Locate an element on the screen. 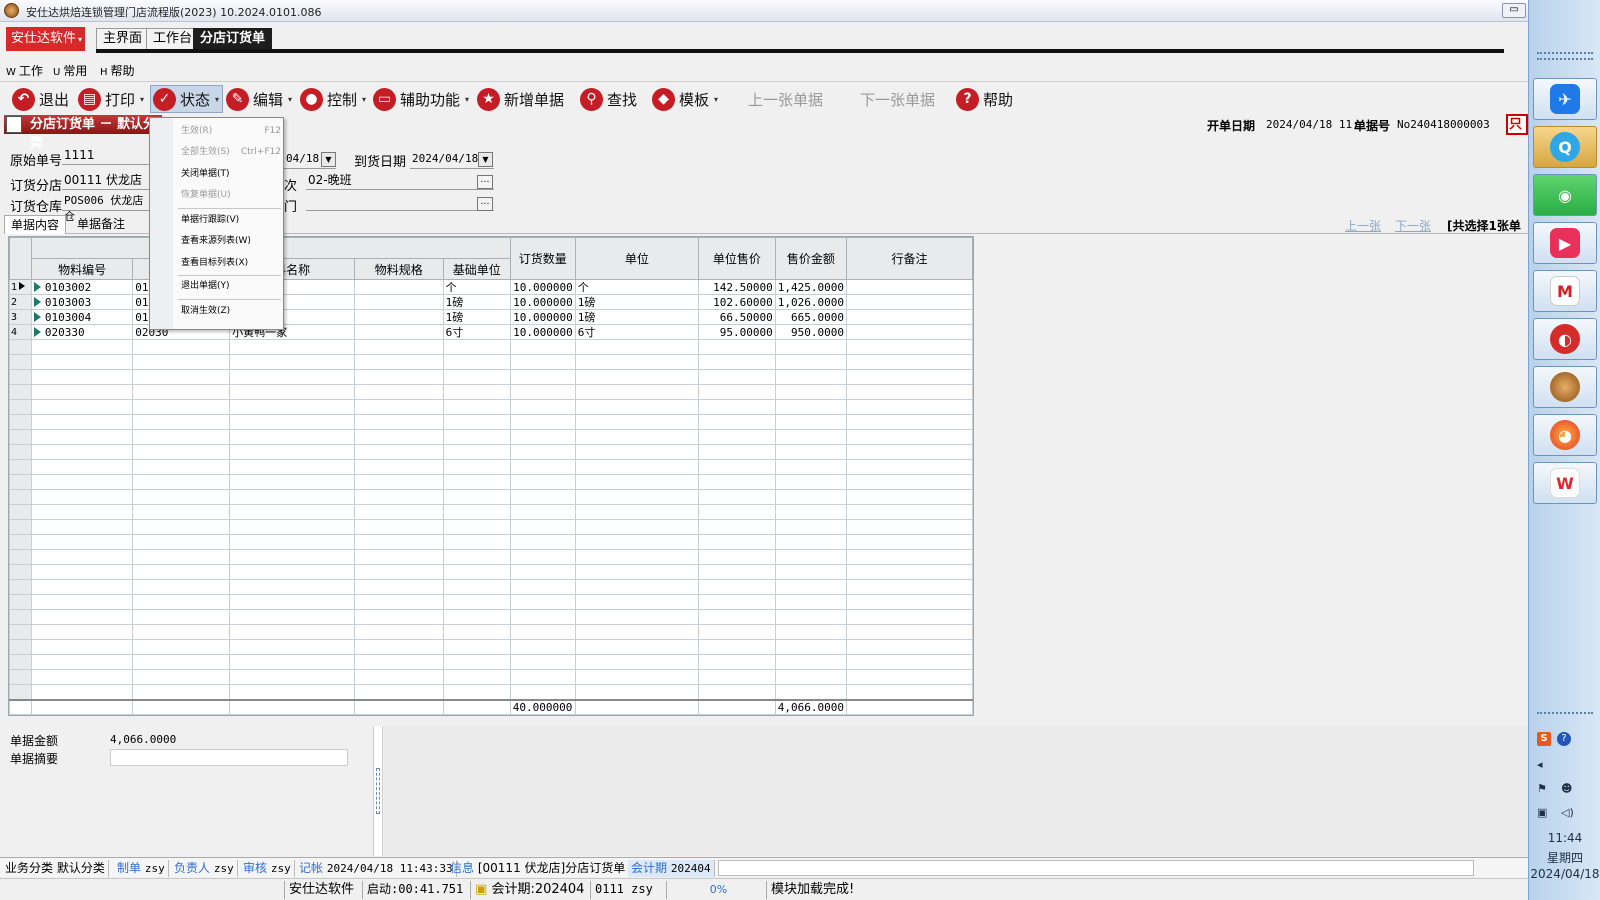  prev-bill-button: 上一张单据 is located at coordinates (785, 99).